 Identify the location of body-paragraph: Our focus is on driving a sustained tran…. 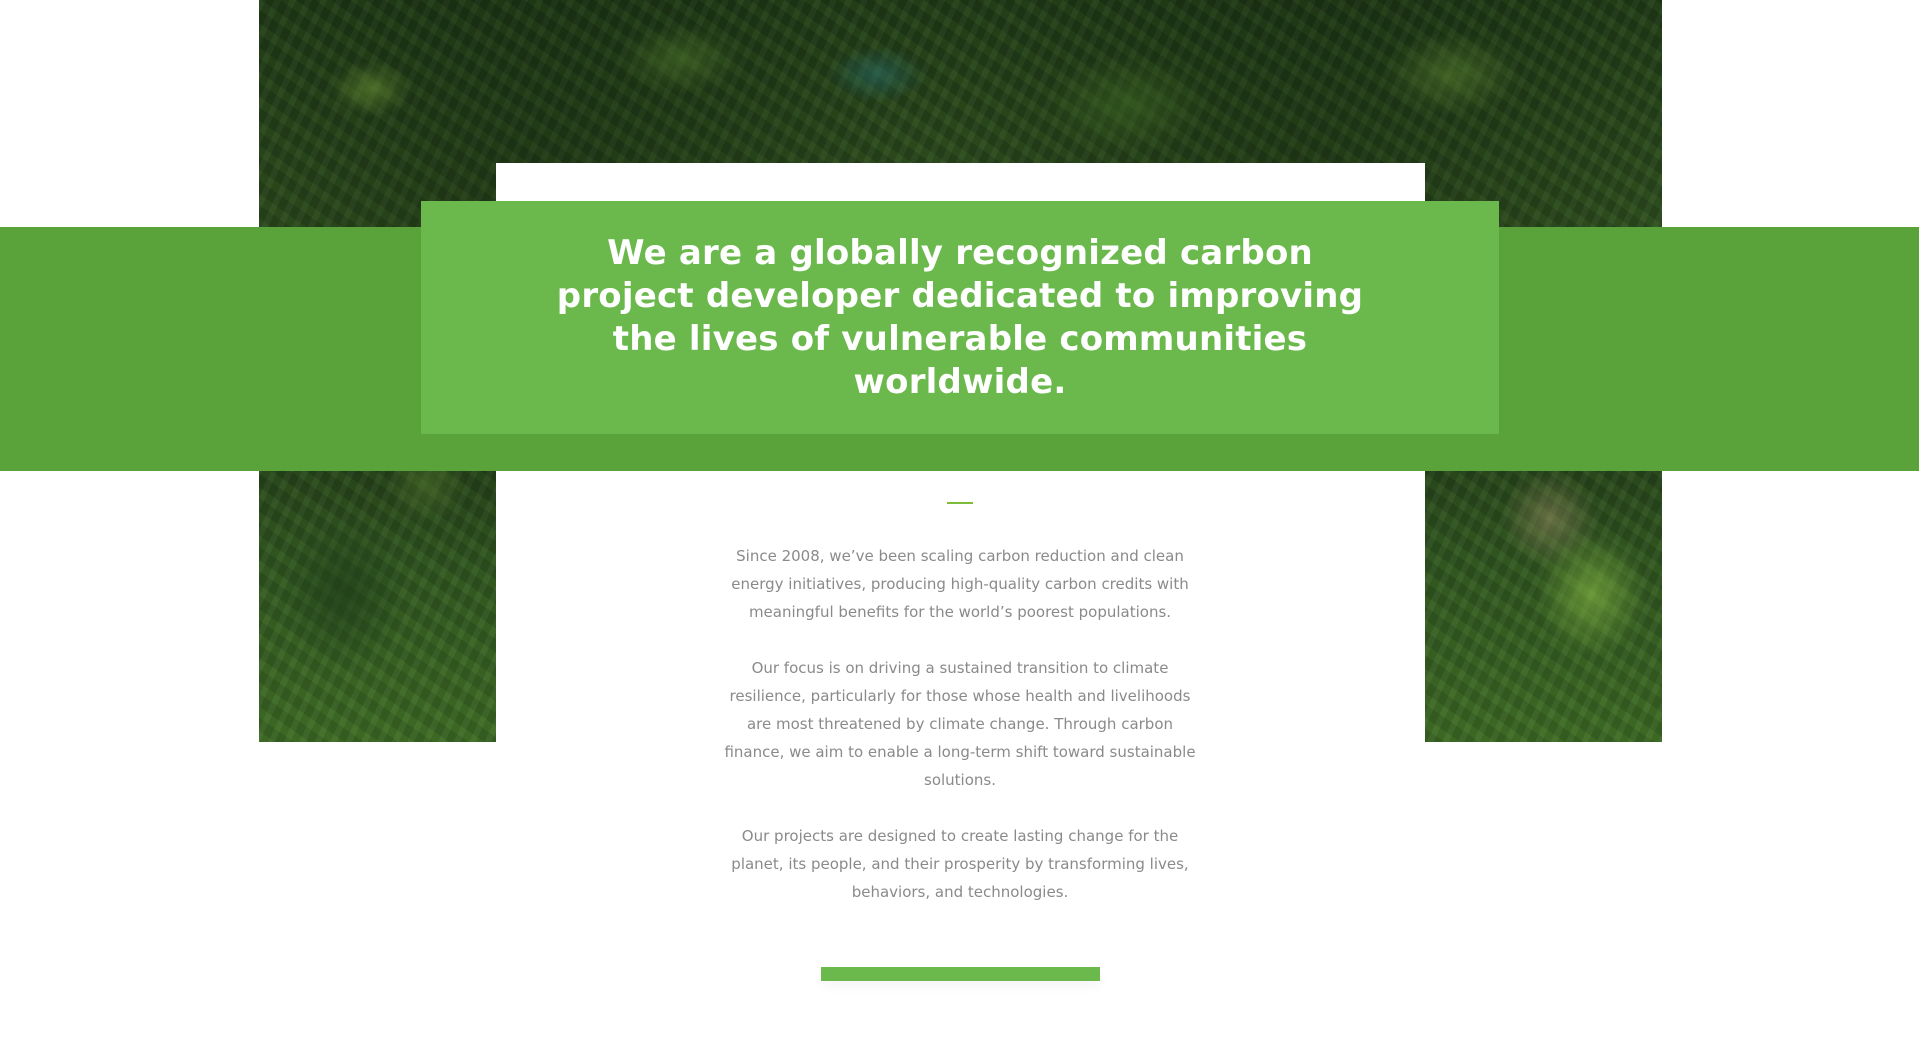
(960, 724).